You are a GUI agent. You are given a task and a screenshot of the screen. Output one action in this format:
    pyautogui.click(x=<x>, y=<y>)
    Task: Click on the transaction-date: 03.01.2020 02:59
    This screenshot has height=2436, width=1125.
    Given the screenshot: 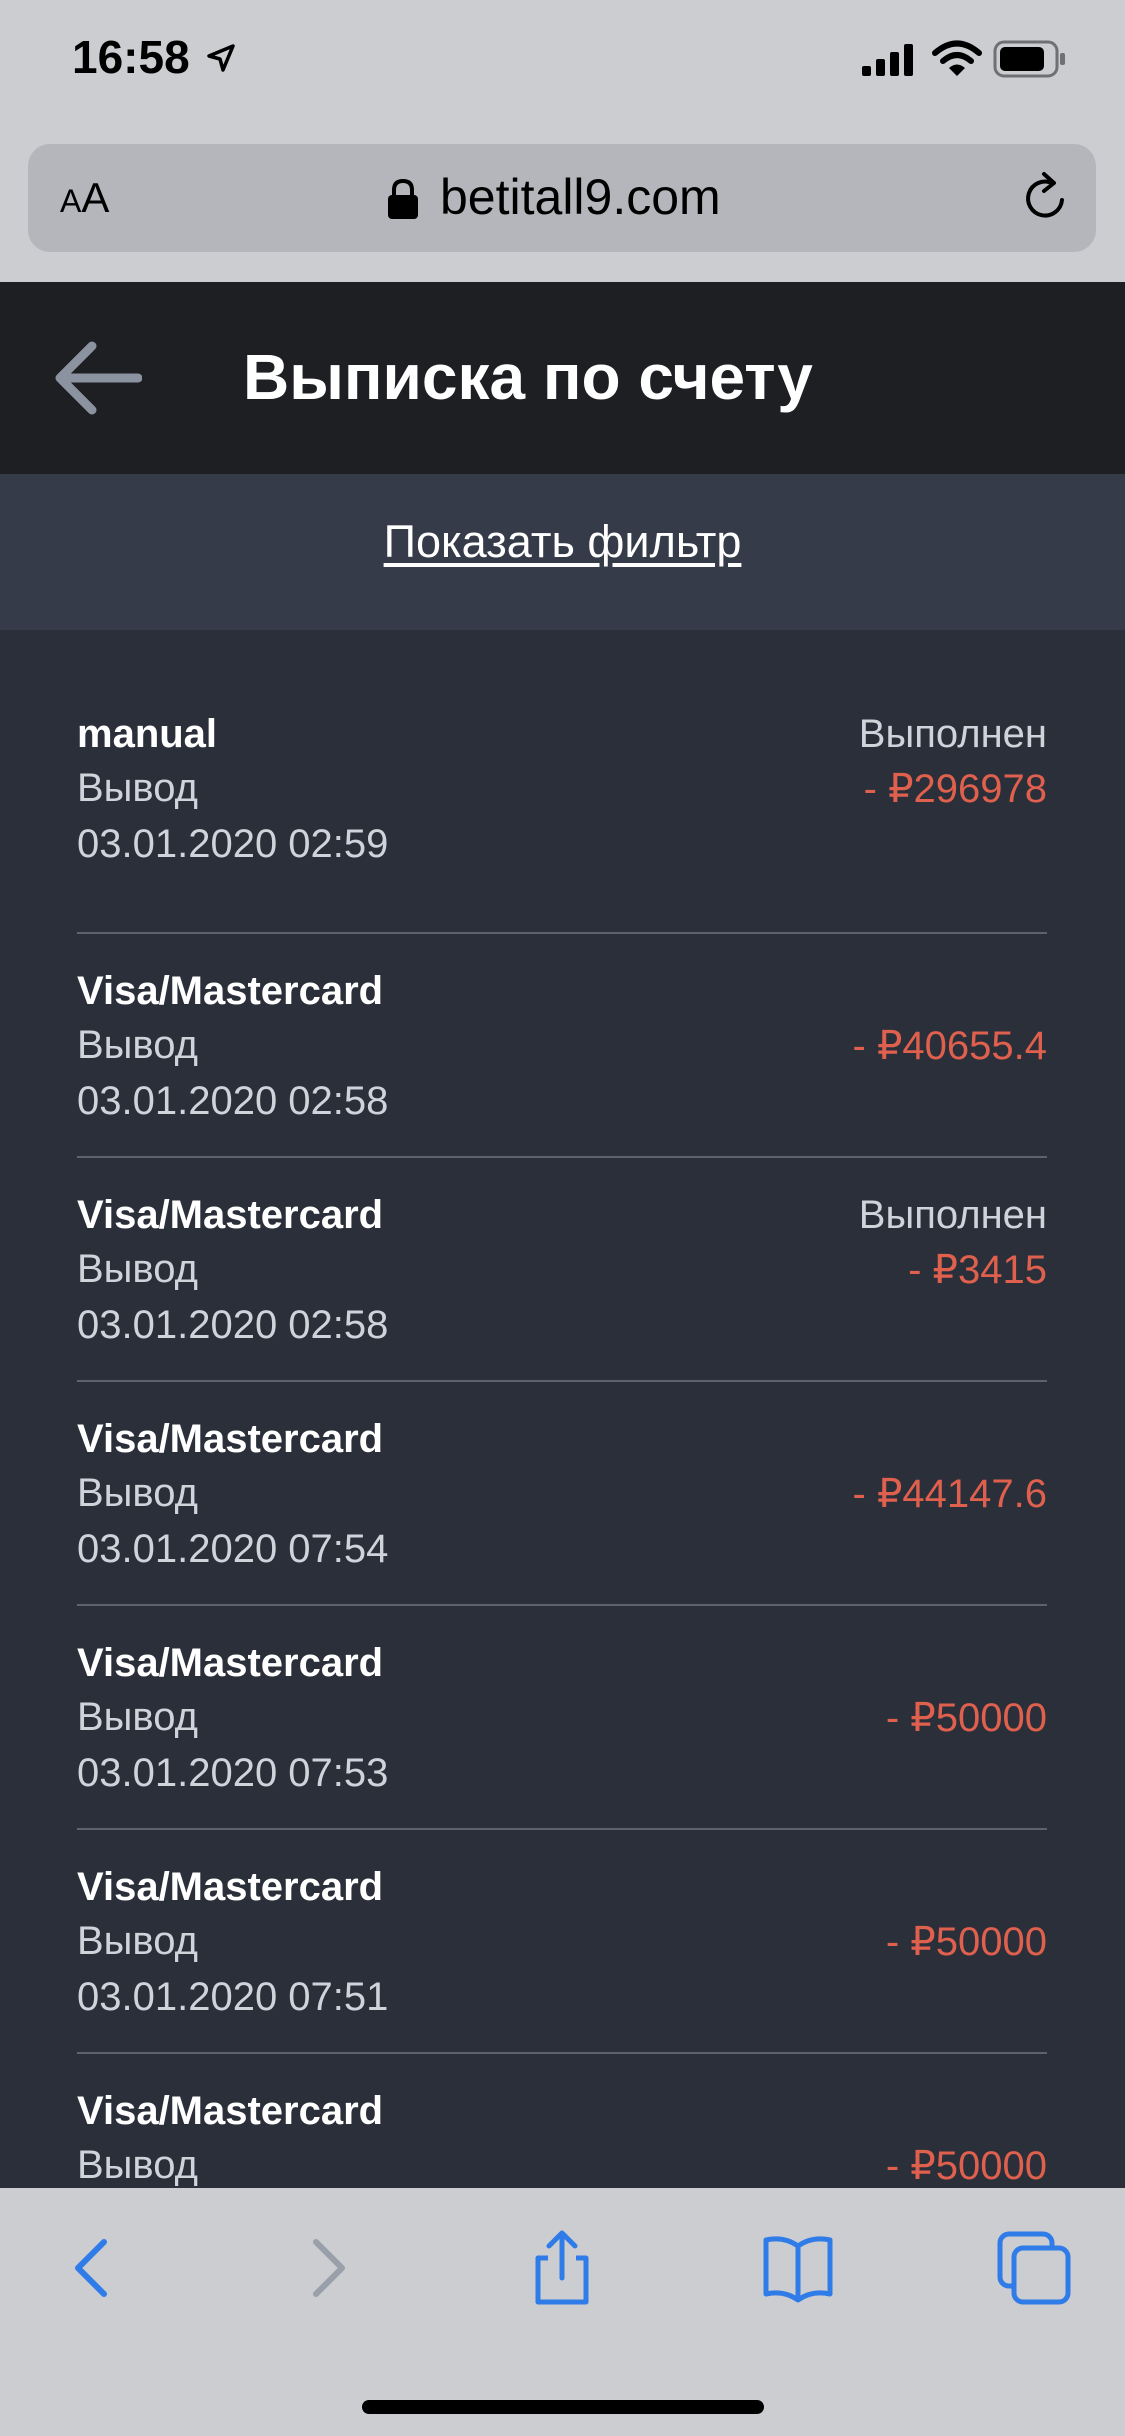 What is the action you would take?
    pyautogui.click(x=233, y=844)
    